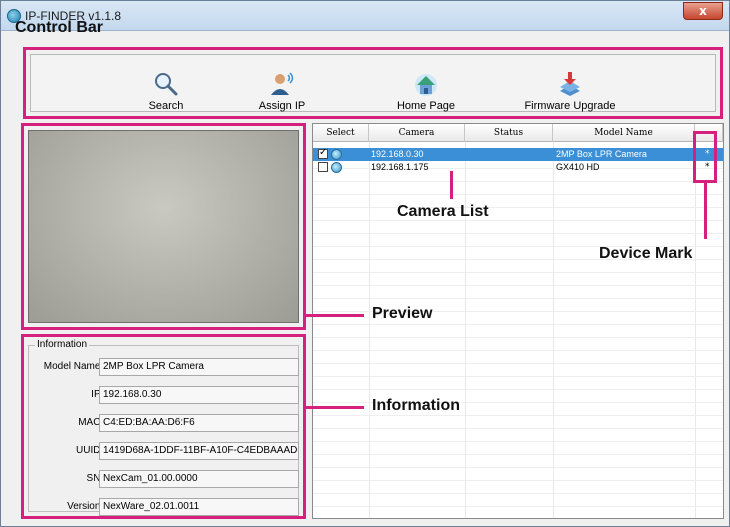 Image resolution: width=730 pixels, height=527 pixels. What do you see at coordinates (601, 154) in the screenshot?
I see `camera-model: 2MP Box LPR Camera` at bounding box center [601, 154].